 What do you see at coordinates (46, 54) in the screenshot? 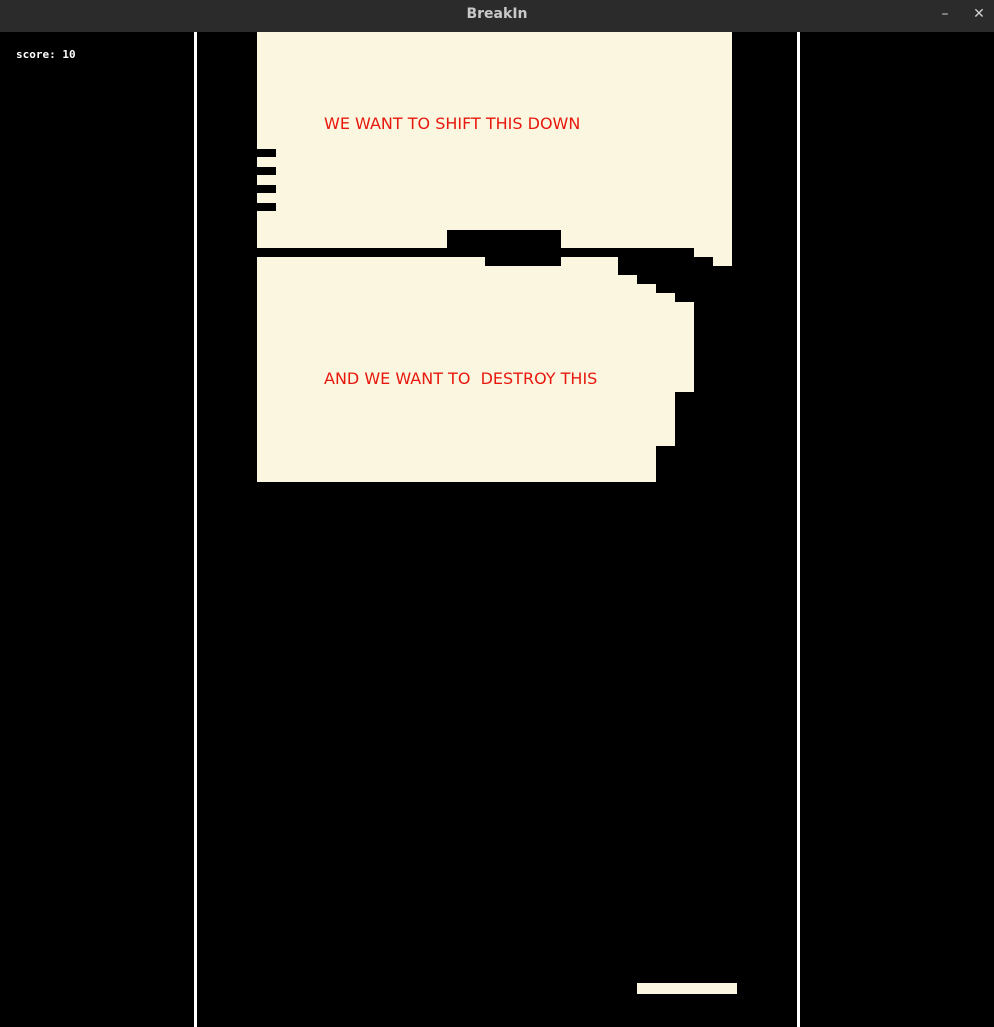
I see `score-display: score: 10` at bounding box center [46, 54].